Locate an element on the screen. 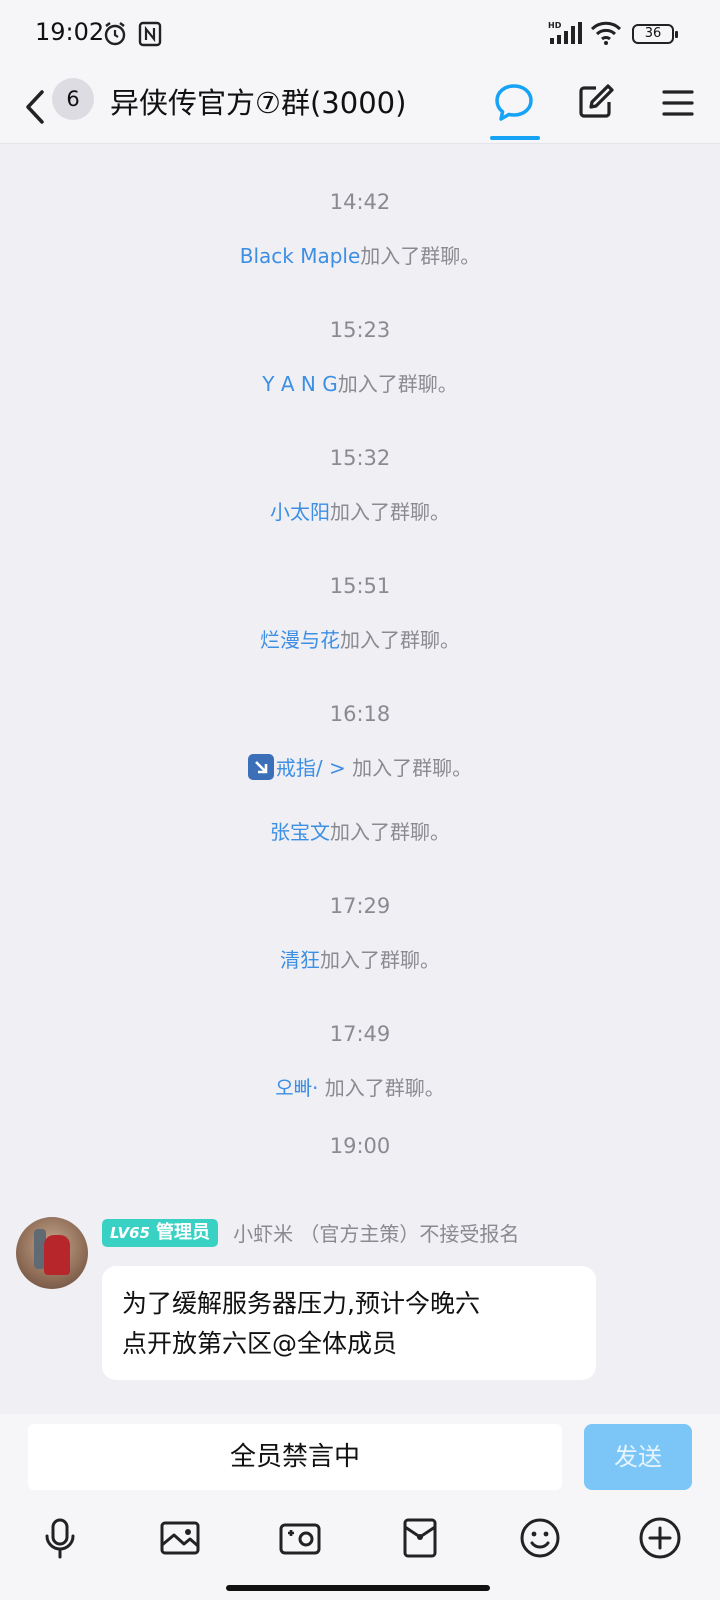 This screenshot has height=1600, width=720. system-message: 오빠· 加入了群聊。 is located at coordinates (360, 1086).